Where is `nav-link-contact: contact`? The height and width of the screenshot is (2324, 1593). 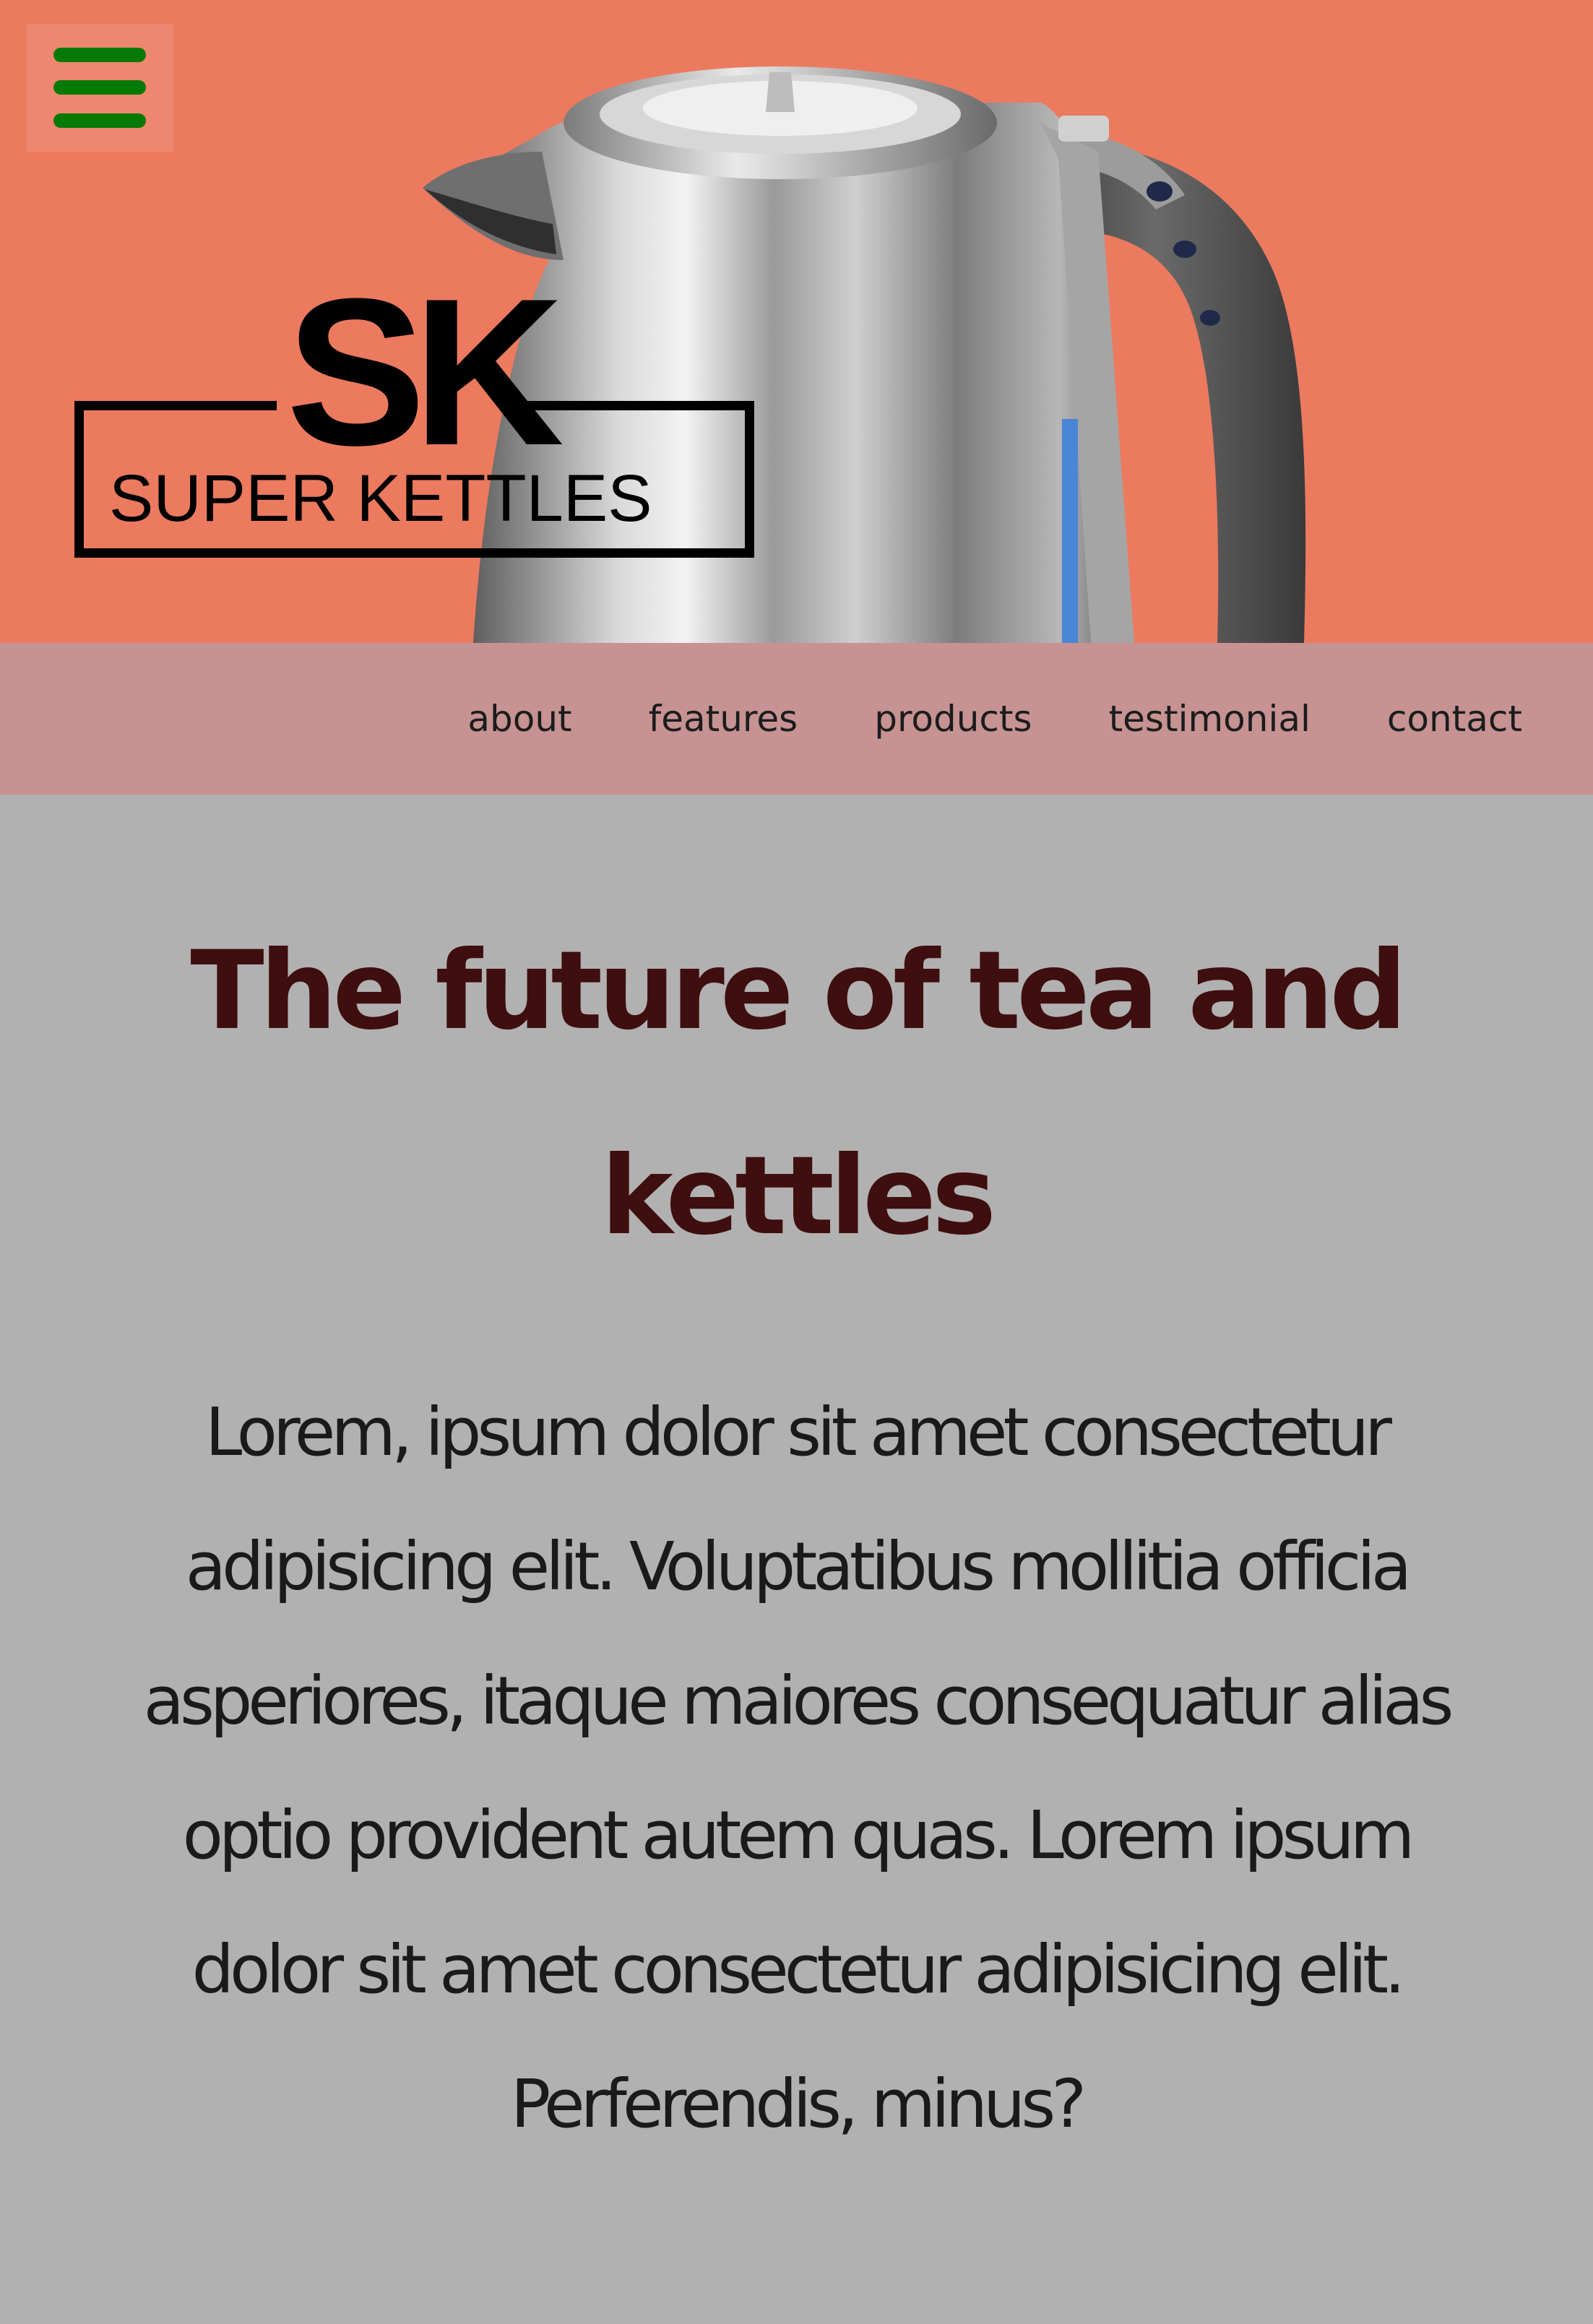
nav-link-contact: contact is located at coordinates (1454, 719).